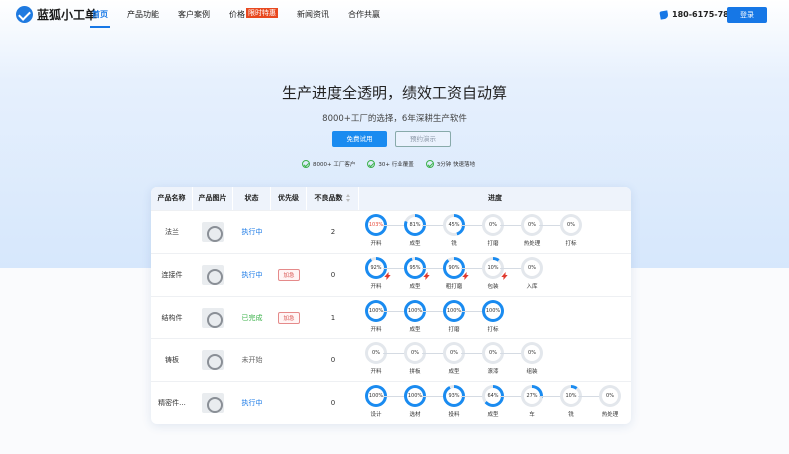  What do you see at coordinates (388, 164) in the screenshot?
I see `feature-list: 8000+ 工厂客户 30+ 行业覆盖 3分钟 快速落地` at bounding box center [388, 164].